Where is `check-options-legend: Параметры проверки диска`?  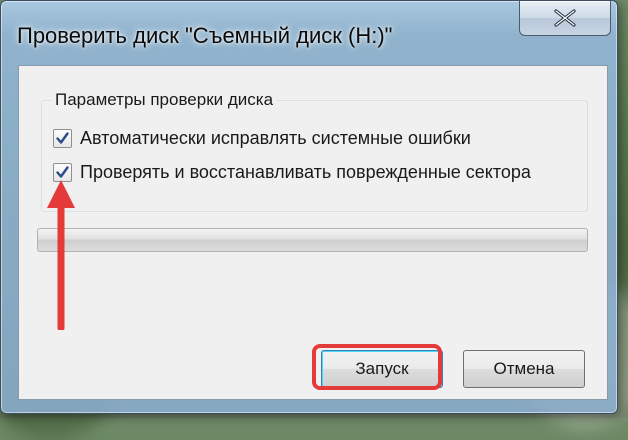
check-options-legend: Параметры проверки диска is located at coordinates (164, 100).